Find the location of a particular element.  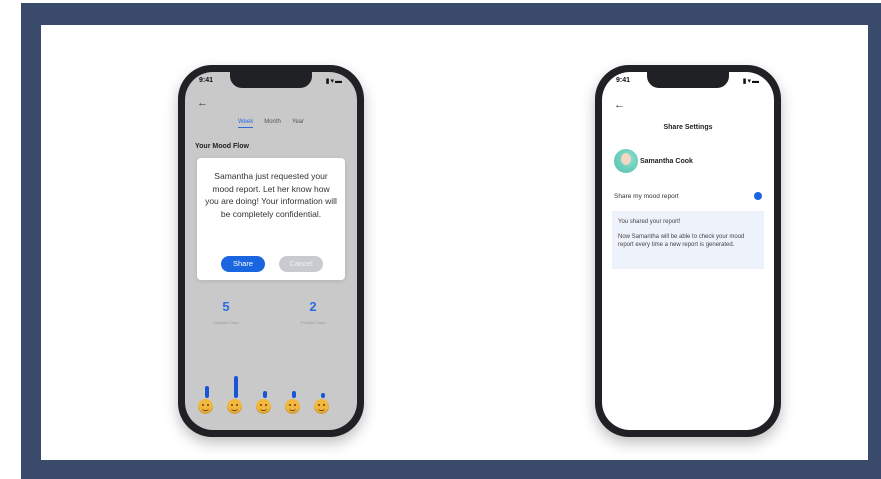

mood-bar-chart is located at coordinates (271, 381).